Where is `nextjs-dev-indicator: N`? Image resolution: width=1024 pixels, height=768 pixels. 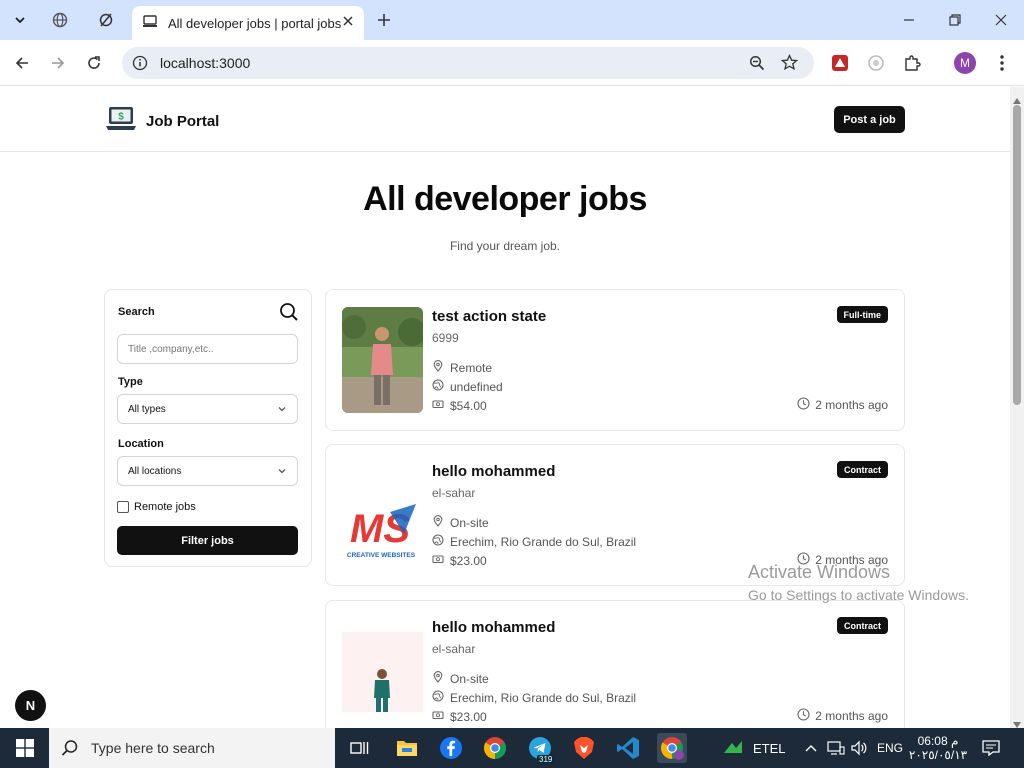
nextjs-dev-indicator: N is located at coordinates (30, 705).